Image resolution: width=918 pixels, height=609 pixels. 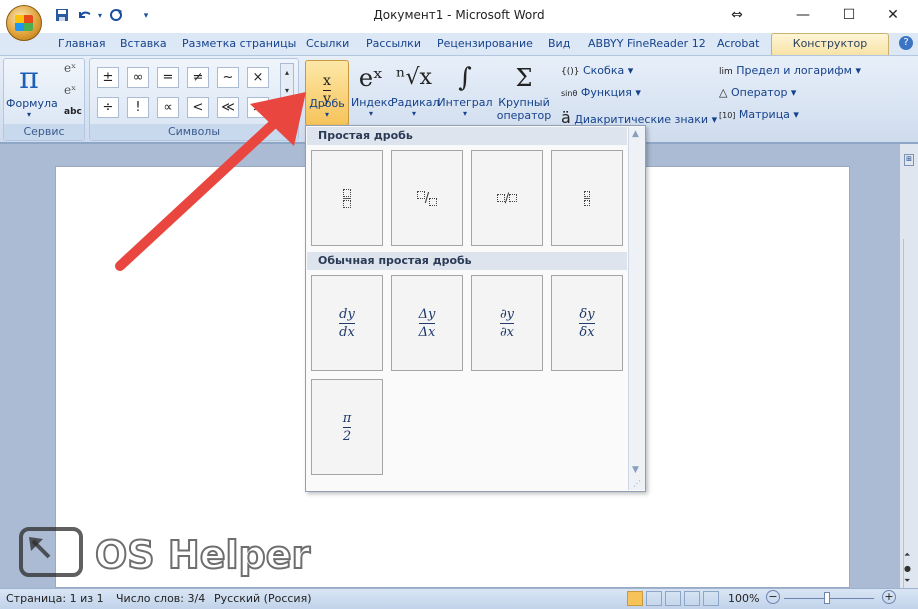 I want to click on symbol-less-than: <, so click(x=198, y=107).